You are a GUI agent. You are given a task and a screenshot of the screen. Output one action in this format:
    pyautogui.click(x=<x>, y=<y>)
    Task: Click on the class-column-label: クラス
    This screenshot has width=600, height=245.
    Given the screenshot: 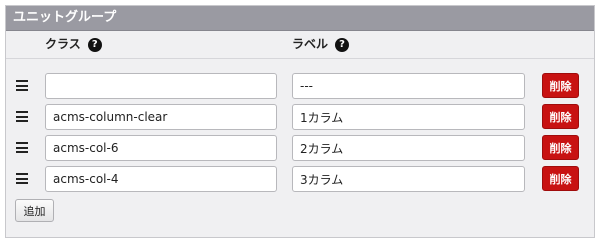 What is the action you would take?
    pyautogui.click(x=63, y=44)
    